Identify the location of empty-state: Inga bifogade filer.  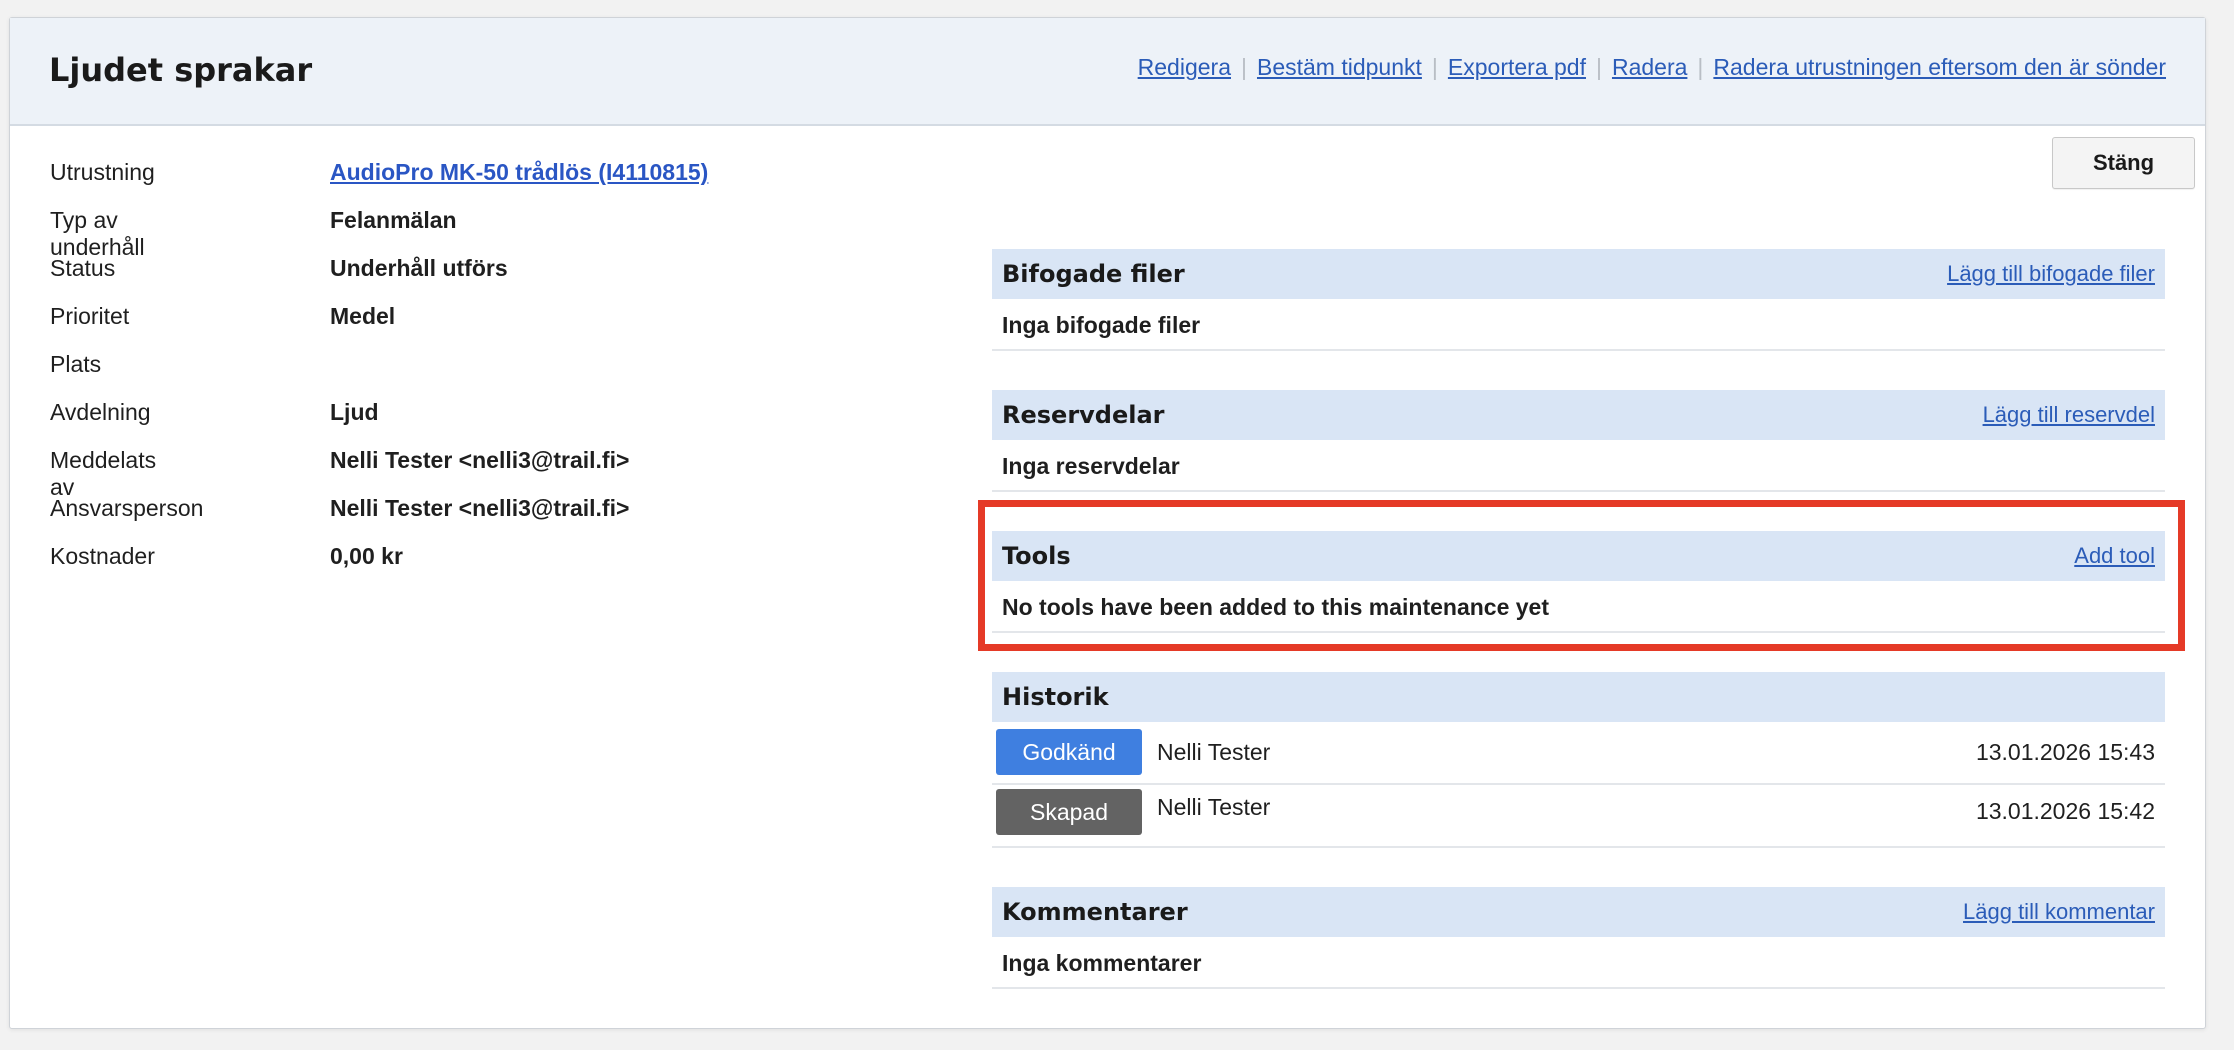
(1101, 325).